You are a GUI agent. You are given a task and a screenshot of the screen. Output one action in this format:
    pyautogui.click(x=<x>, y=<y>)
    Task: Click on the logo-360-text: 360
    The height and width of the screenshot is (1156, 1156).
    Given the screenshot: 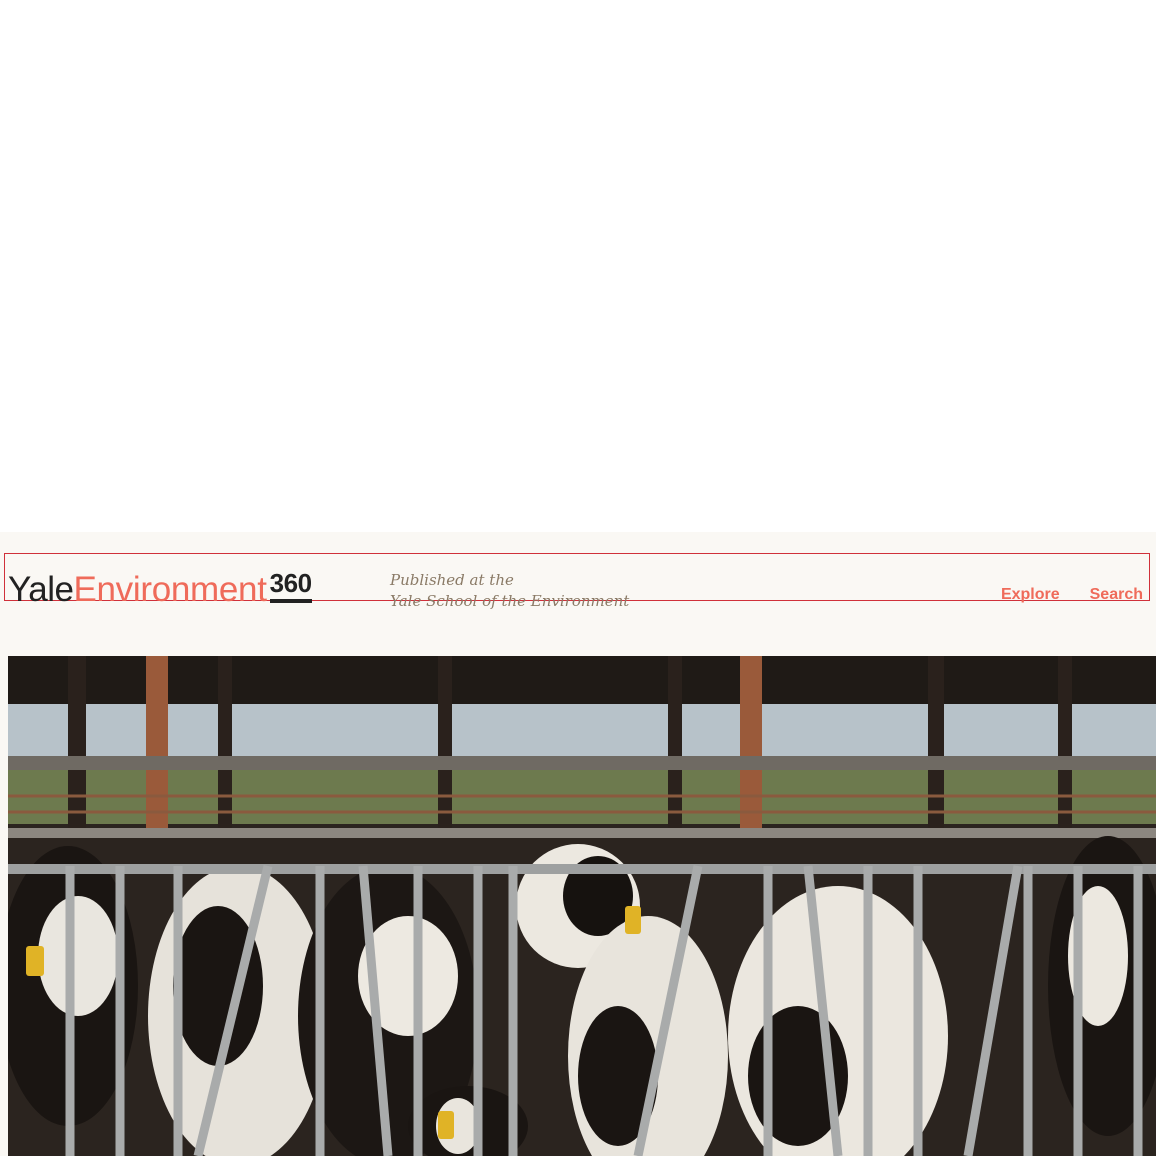 What is the action you would take?
    pyautogui.click(x=290, y=585)
    